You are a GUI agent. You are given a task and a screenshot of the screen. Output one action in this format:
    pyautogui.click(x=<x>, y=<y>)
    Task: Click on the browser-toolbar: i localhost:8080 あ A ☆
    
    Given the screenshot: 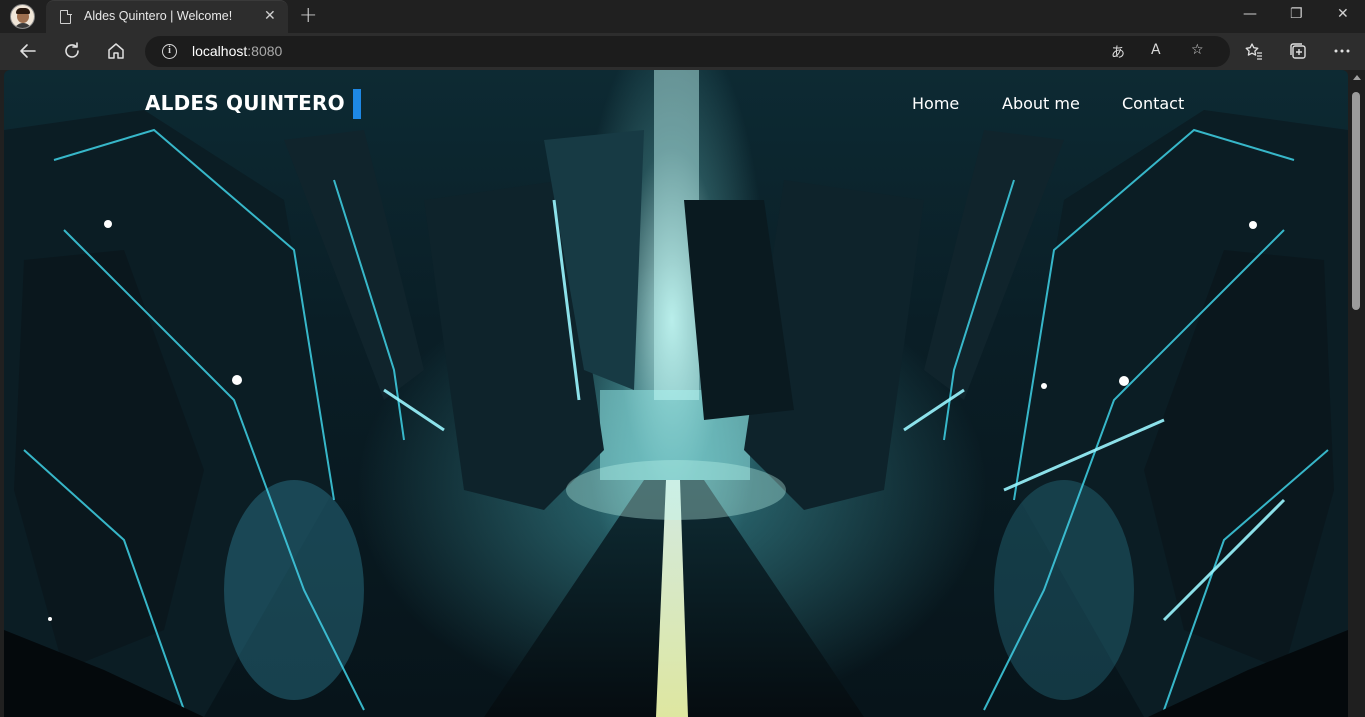 What is the action you would take?
    pyautogui.click(x=682, y=51)
    